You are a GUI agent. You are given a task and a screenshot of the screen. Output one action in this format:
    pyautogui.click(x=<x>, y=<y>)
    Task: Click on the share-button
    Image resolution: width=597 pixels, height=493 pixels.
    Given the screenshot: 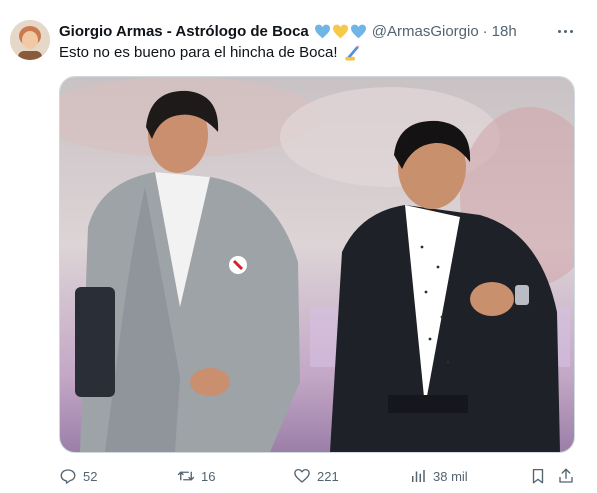 What is the action you would take?
    pyautogui.click(x=566, y=476)
    